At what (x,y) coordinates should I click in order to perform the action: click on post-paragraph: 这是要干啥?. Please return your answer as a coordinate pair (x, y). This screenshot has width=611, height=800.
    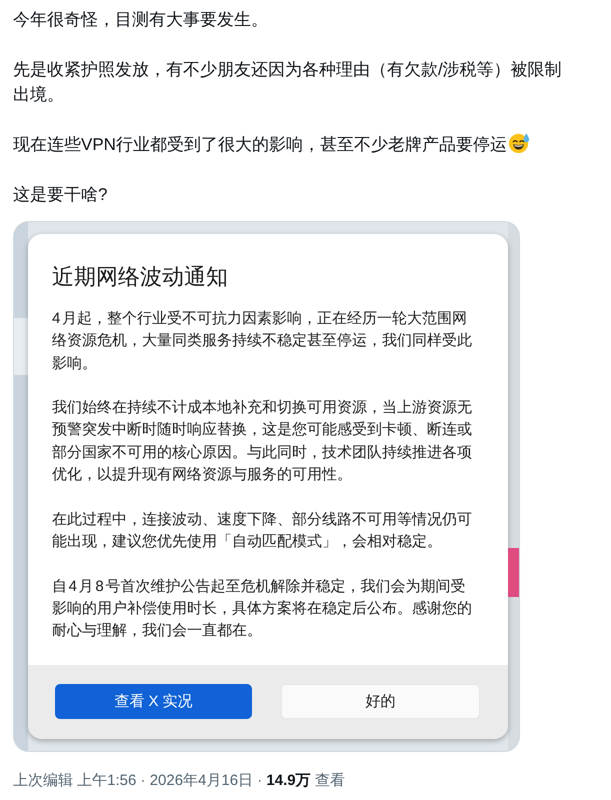
    Looking at the image, I should click on (60, 194).